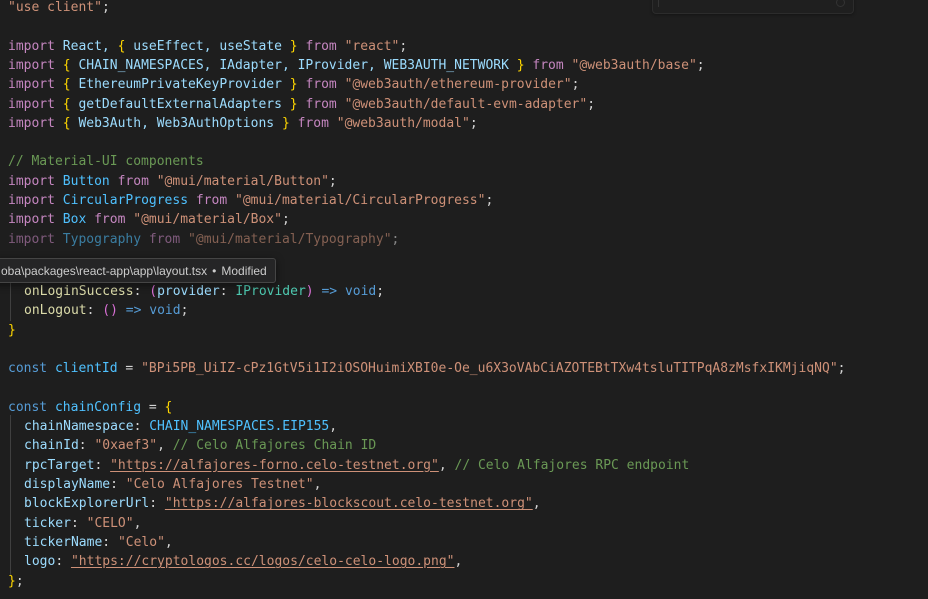 The image size is (928, 599). I want to click on module-specifier: "@mui/material/CircularProgress", so click(360, 200).